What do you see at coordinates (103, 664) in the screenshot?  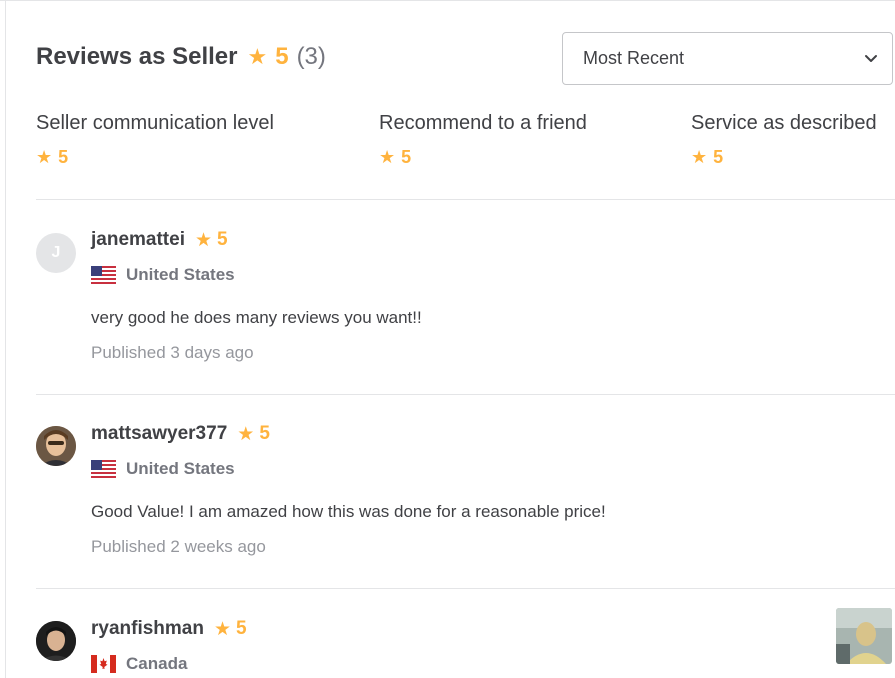 I see `canada-flag-icon` at bounding box center [103, 664].